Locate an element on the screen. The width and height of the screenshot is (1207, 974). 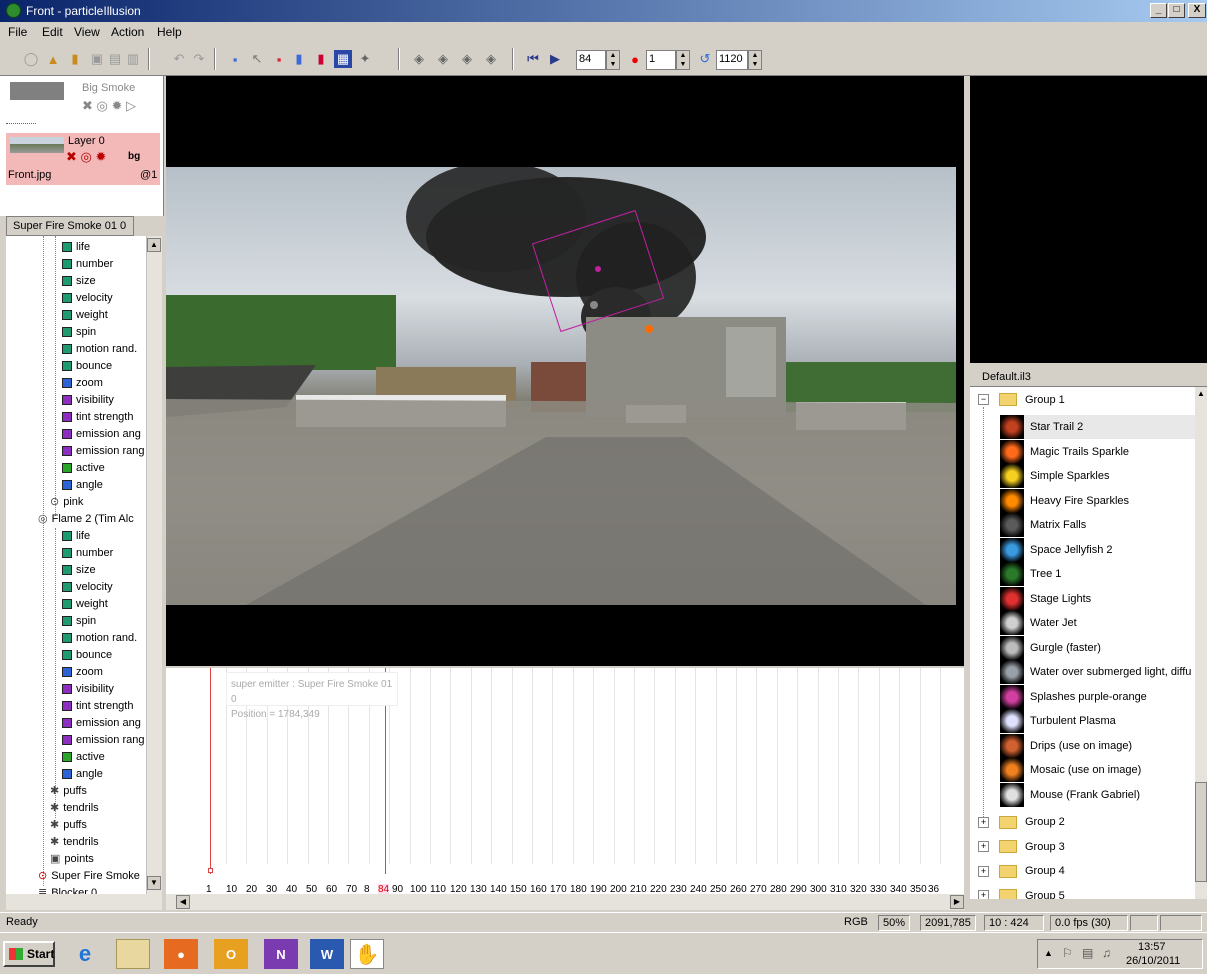
preset-item: Splashes purple-orange is located at coordinates (1097, 696).